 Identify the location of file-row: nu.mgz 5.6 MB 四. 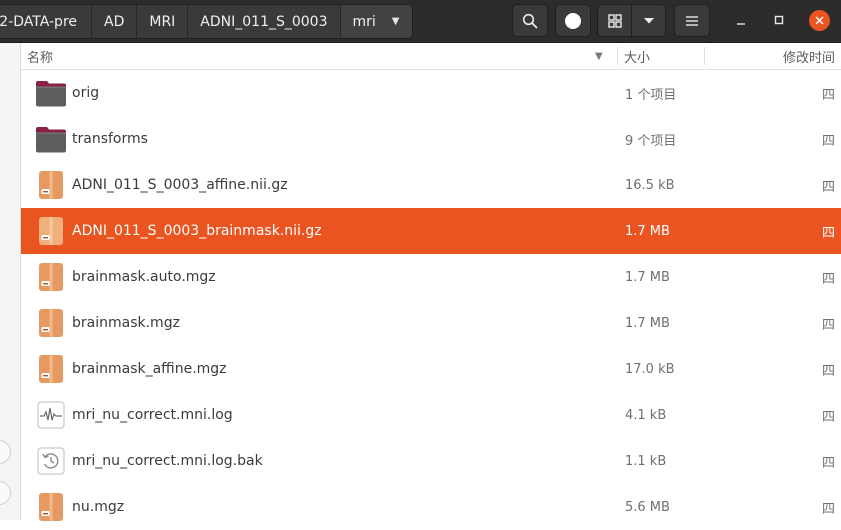
(431, 507).